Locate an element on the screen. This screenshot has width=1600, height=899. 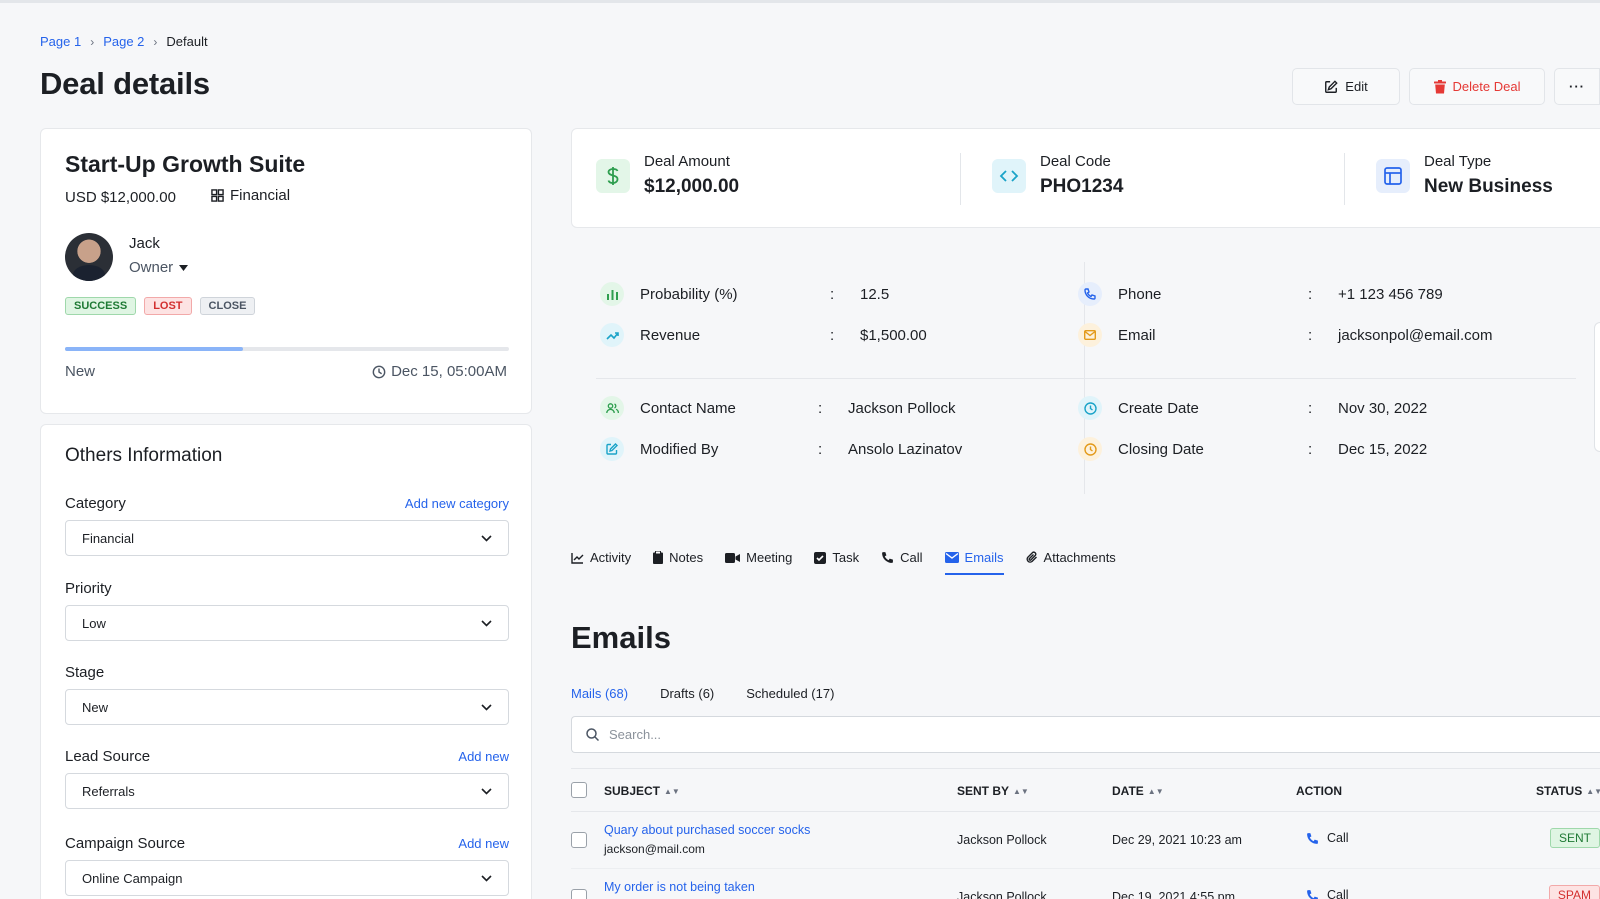
create-date-row: Create Date : Nov 30, 2022 is located at coordinates (1252, 408).